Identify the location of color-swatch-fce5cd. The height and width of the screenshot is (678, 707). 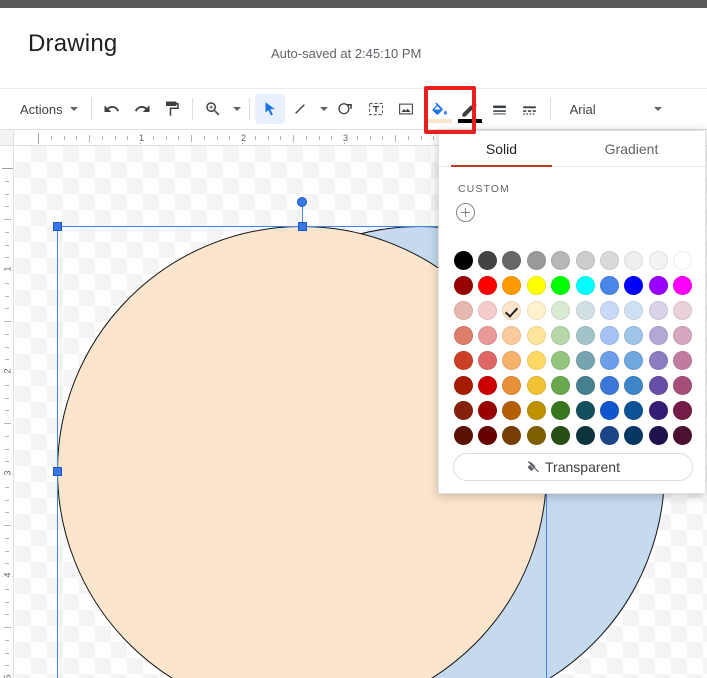
(512, 310).